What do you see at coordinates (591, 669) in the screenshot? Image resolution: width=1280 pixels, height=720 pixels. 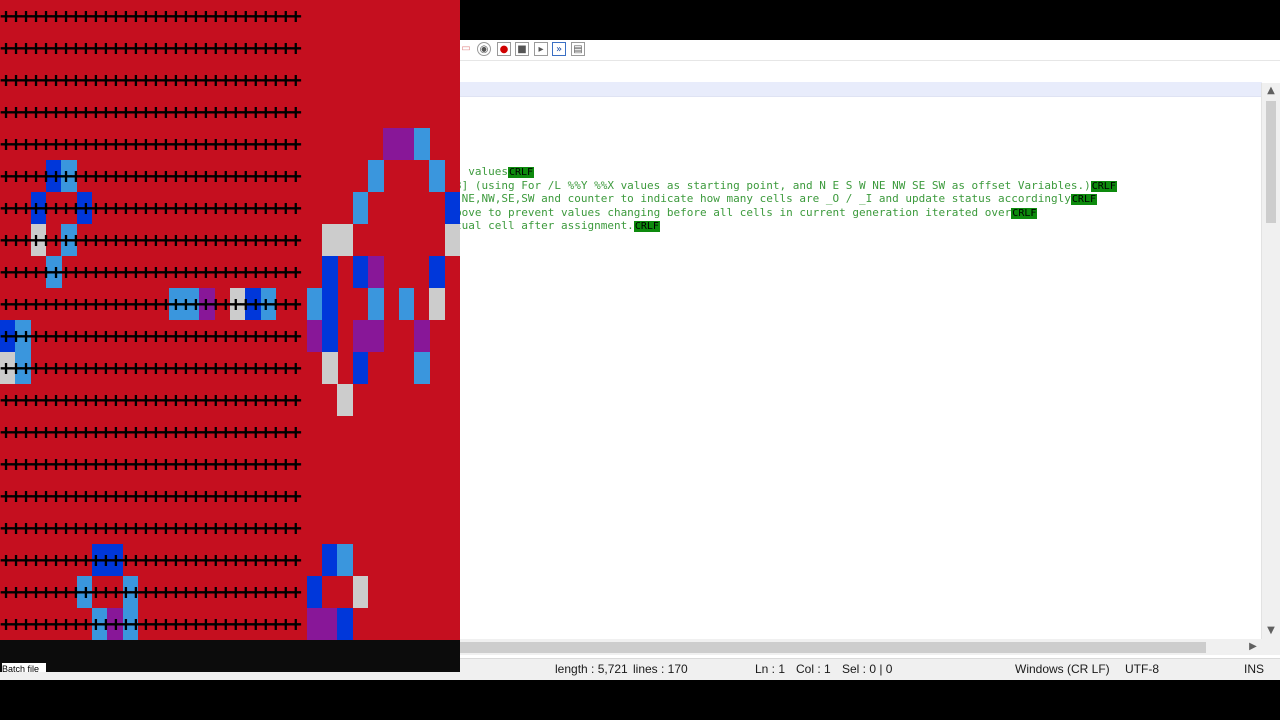 I see `status-length: length : 5,721` at bounding box center [591, 669].